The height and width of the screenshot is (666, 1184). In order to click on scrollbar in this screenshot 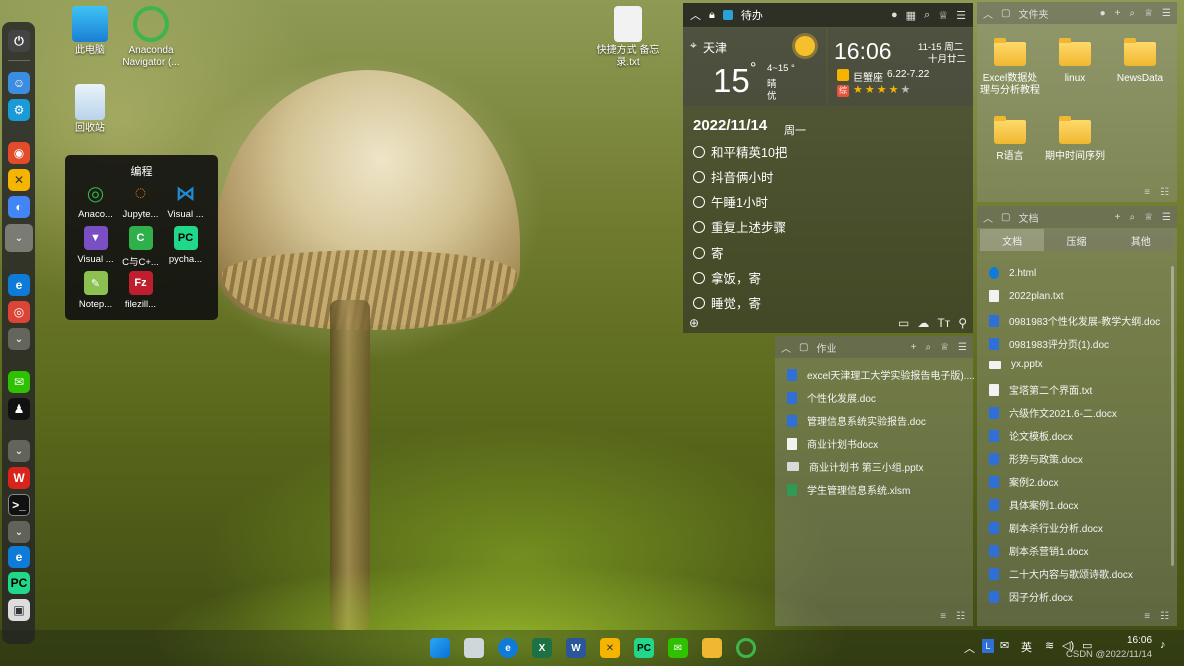, I will do `click(1172, 416)`.